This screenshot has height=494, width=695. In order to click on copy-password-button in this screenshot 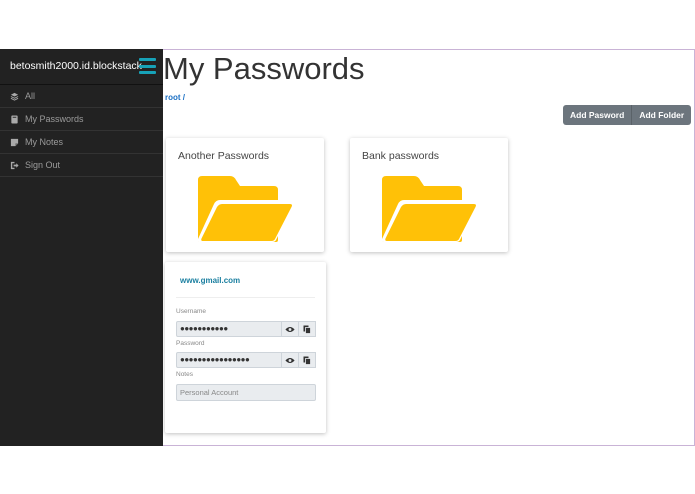, I will do `click(307, 360)`.